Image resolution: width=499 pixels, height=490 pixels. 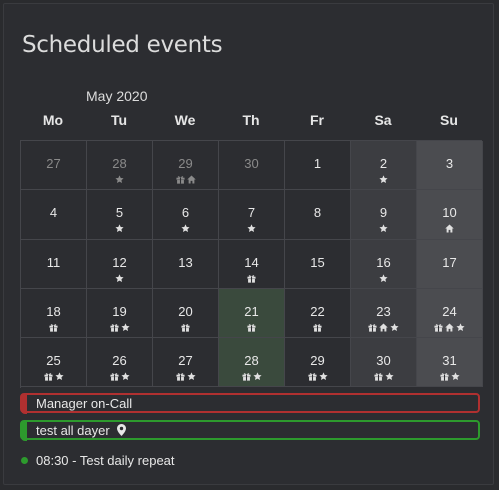 I want to click on event-color-accent, so click(x=24, y=431).